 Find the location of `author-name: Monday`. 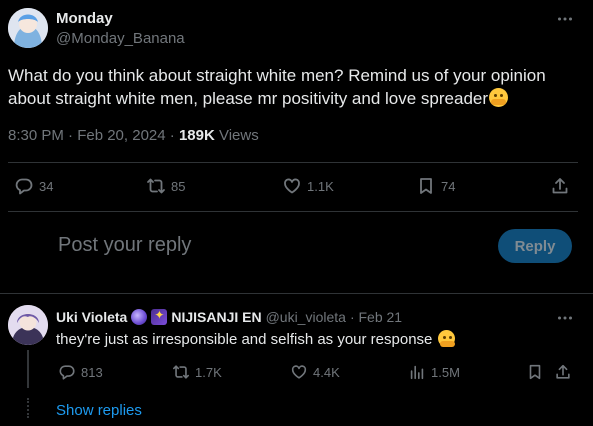

author-name: Monday is located at coordinates (84, 18).